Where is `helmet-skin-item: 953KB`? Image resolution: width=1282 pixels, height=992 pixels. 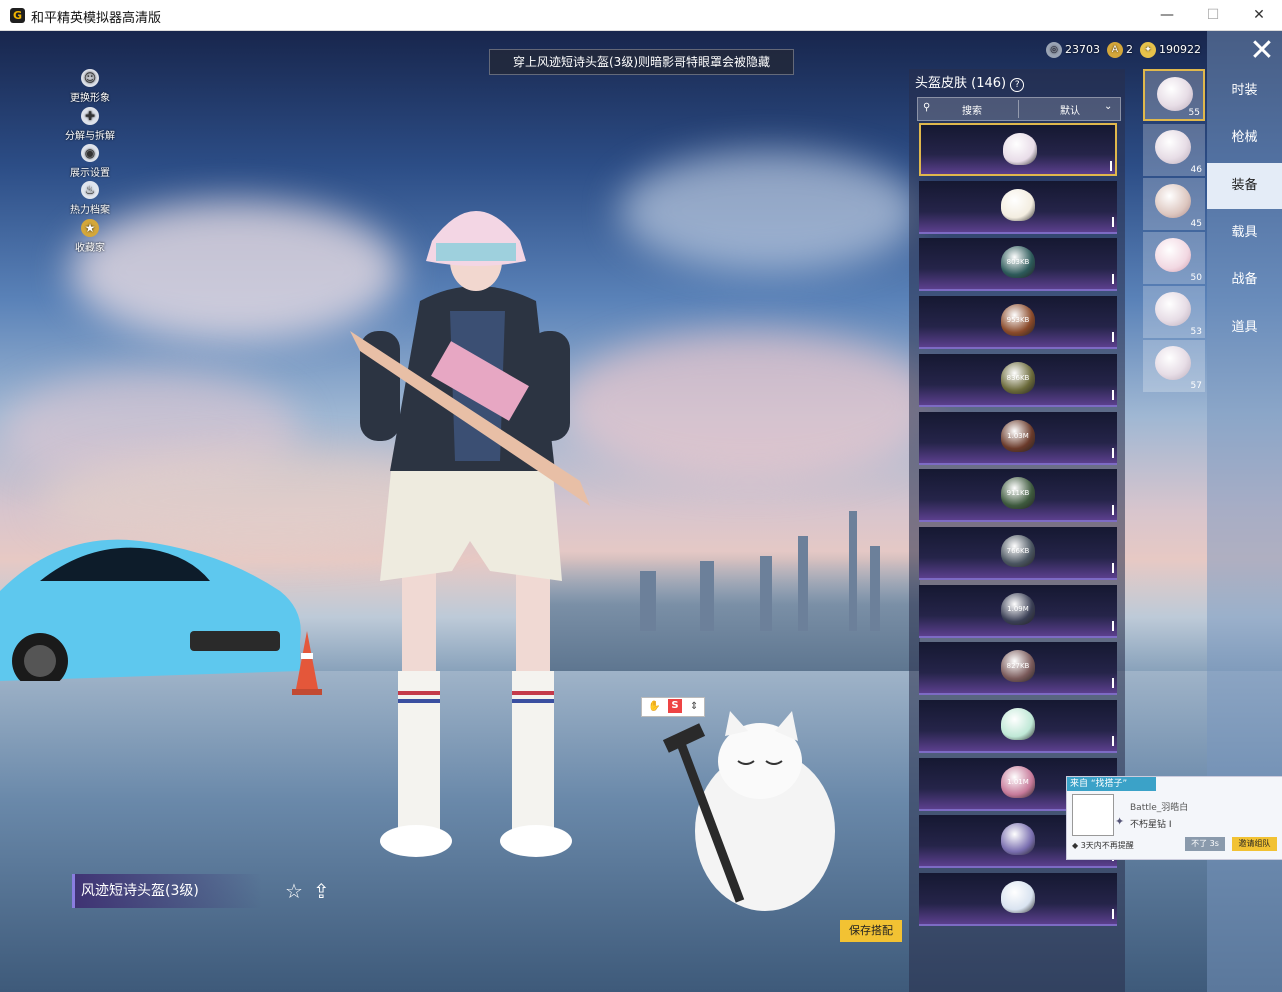 helmet-skin-item: 953KB is located at coordinates (1018, 323).